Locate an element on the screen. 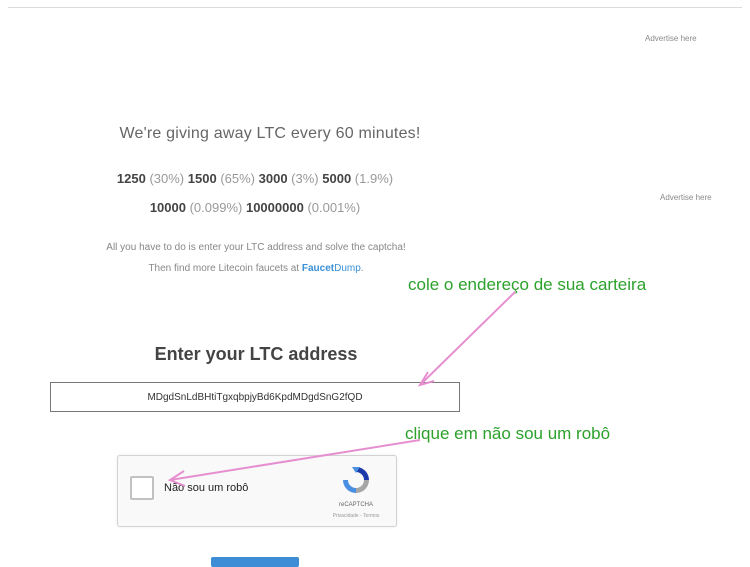 The image size is (750, 567). prize-chance: (3%) is located at coordinates (305, 178).